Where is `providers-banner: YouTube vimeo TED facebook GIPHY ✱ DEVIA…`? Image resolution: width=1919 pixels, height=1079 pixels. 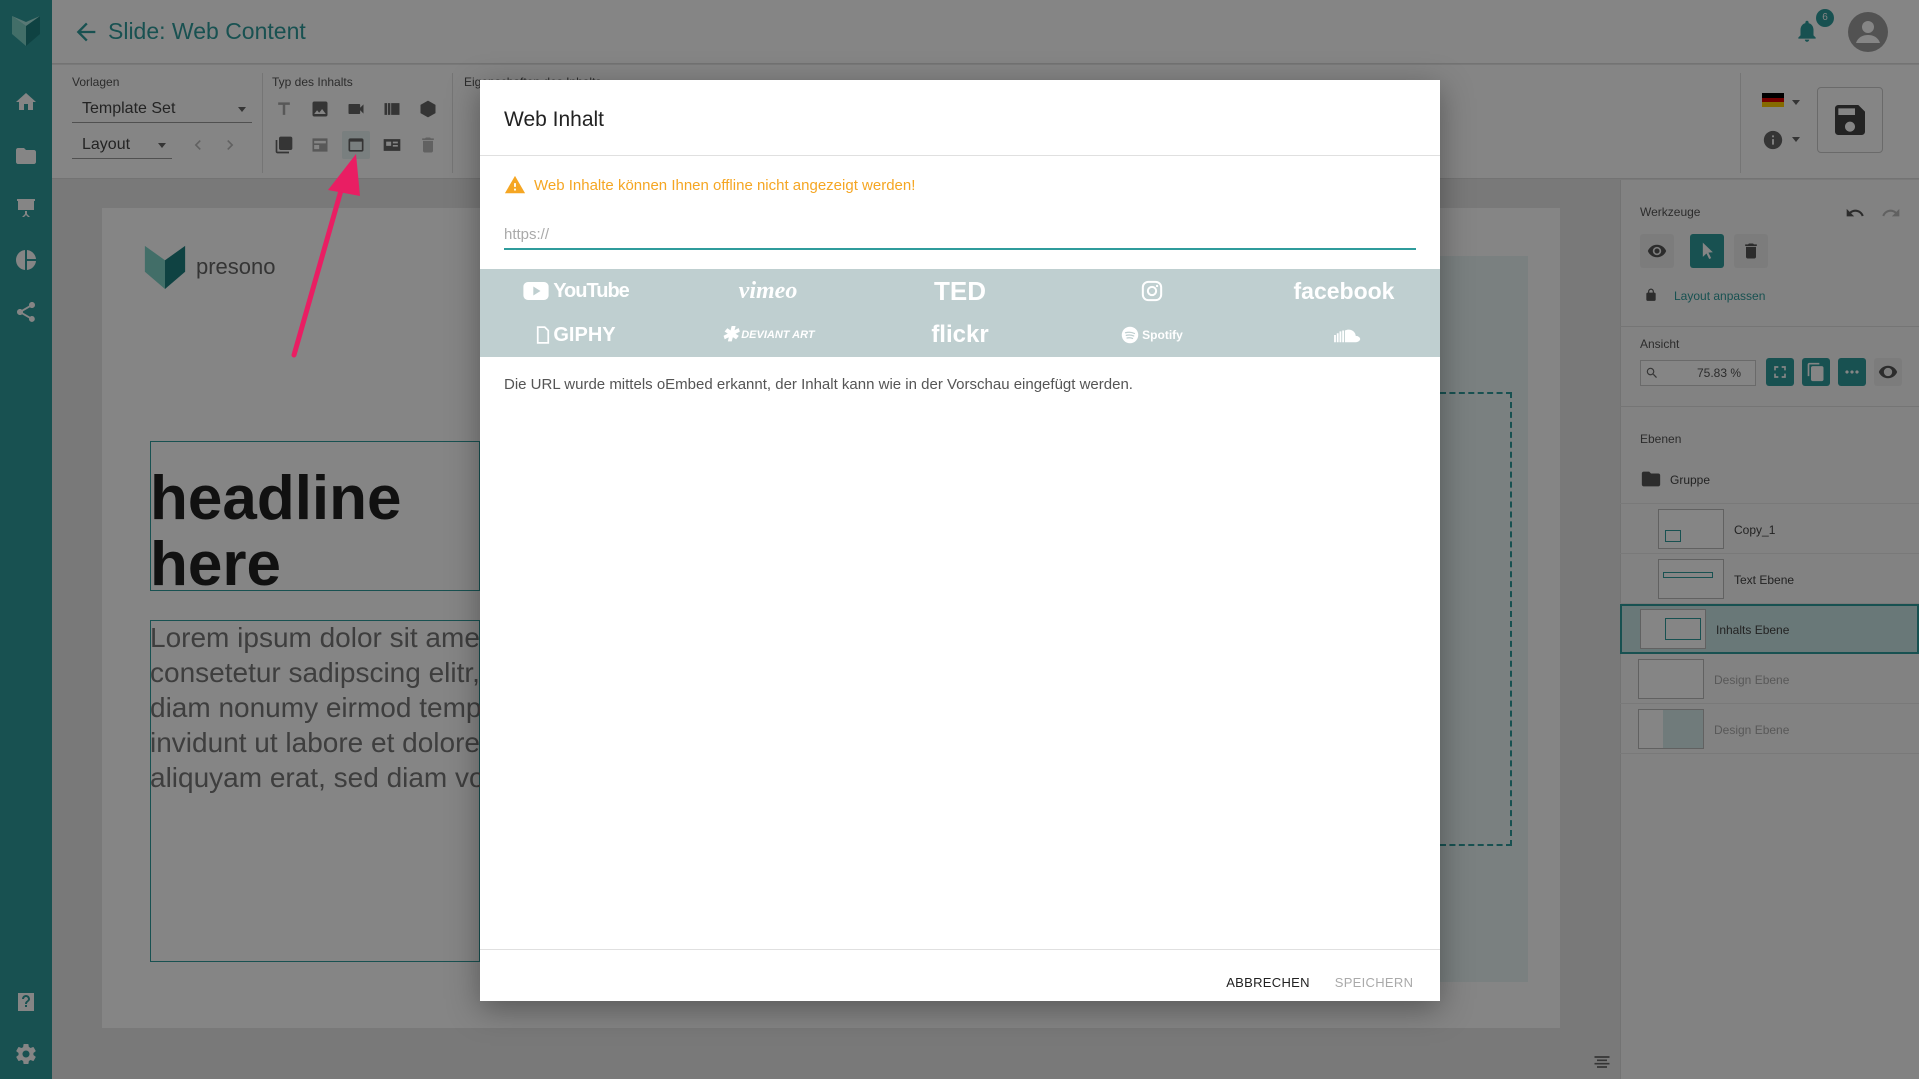
providers-banner: YouTube vimeo TED facebook GIPHY ✱ DEVIA… is located at coordinates (960, 313).